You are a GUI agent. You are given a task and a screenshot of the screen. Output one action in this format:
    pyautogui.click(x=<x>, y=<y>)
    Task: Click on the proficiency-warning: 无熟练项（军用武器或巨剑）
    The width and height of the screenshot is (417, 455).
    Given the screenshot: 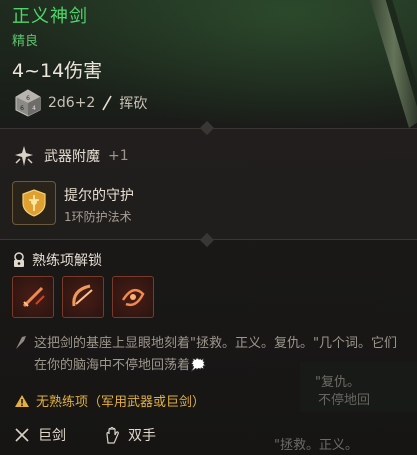 What is the action you would take?
    pyautogui.click(x=109, y=400)
    